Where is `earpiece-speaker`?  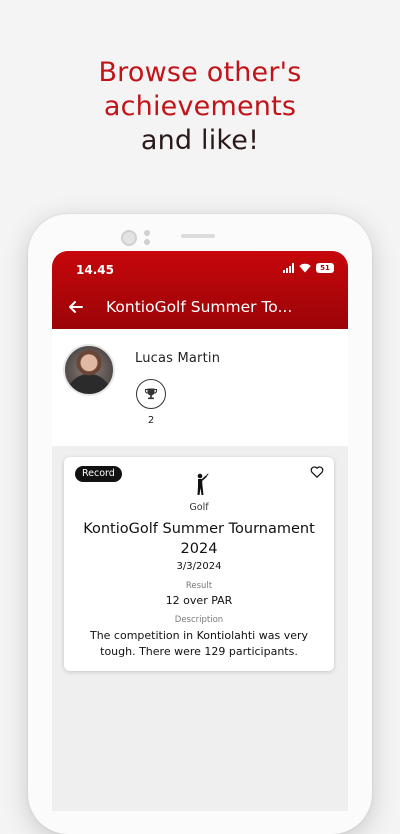 earpiece-speaker is located at coordinates (198, 236).